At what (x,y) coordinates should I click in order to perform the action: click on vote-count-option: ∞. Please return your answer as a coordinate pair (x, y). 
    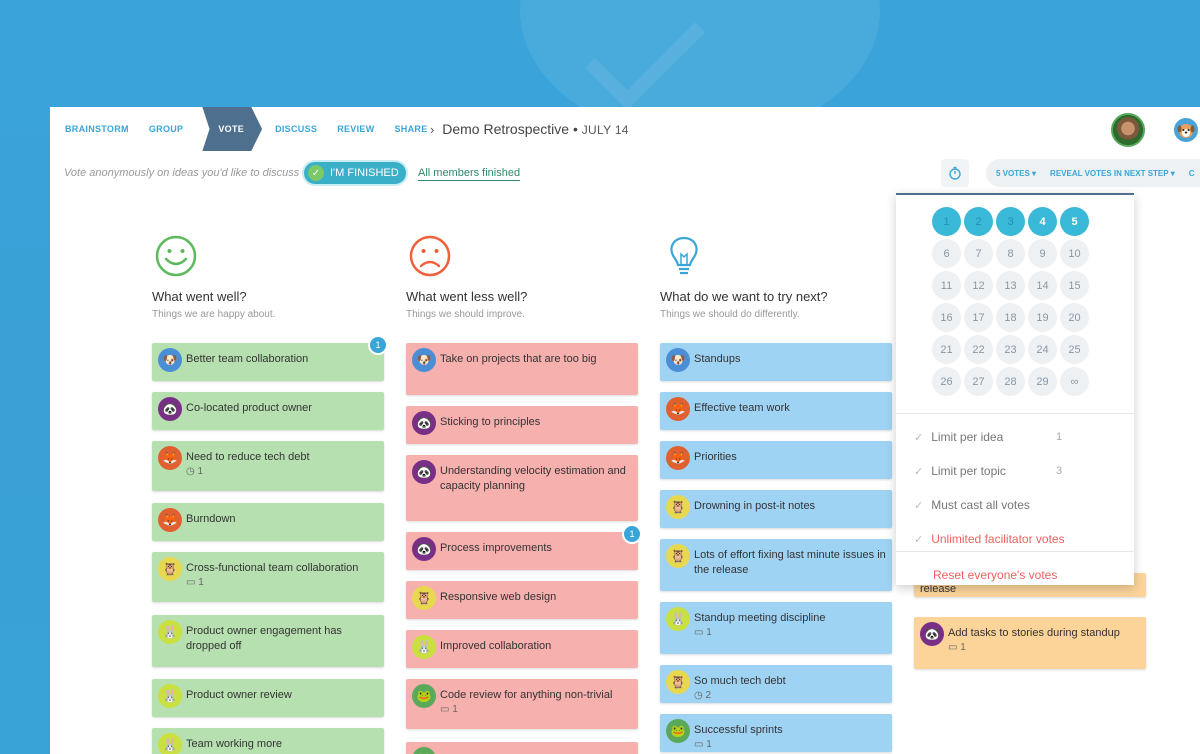
    Looking at the image, I should click on (1074, 381).